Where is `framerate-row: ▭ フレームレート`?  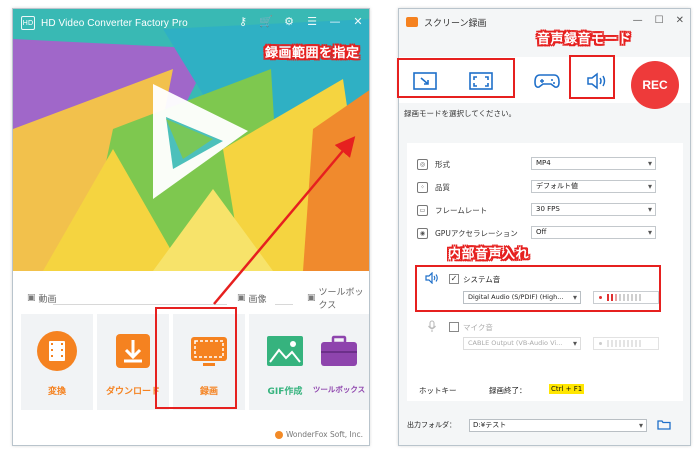
framerate-row: ▭ フレームレート is located at coordinates (452, 210).